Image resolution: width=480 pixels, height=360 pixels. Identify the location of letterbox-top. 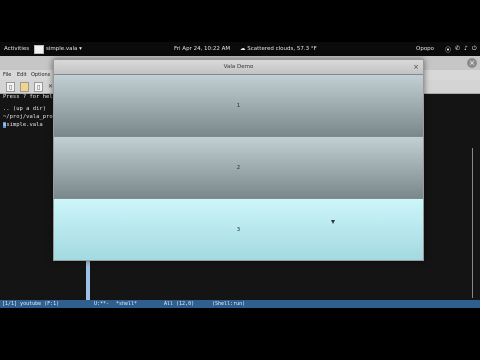
(240, 21).